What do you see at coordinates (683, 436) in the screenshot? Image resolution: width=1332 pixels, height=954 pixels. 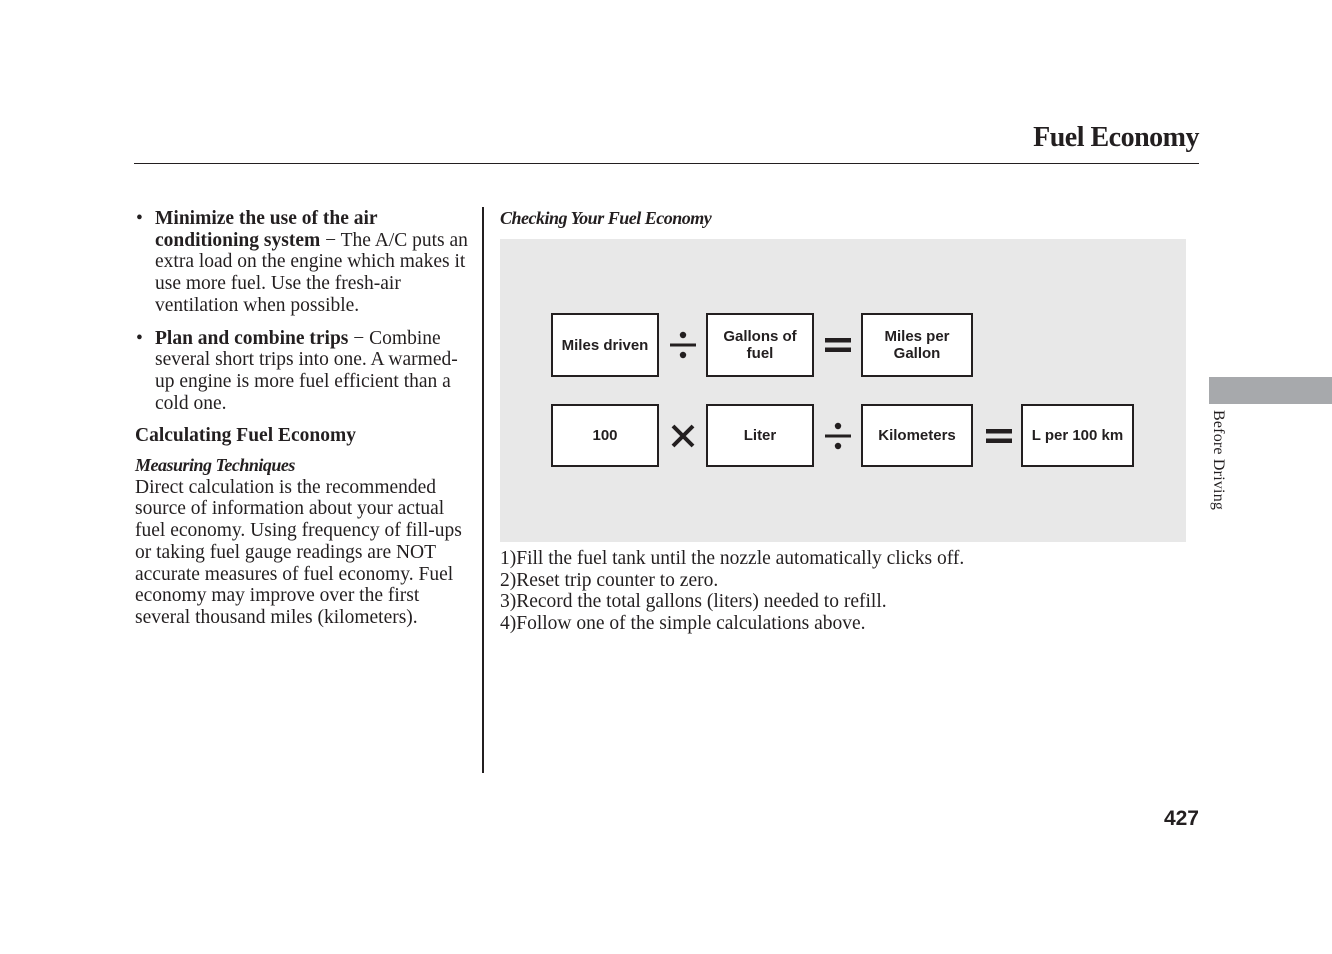 I see `multiply-icon` at bounding box center [683, 436].